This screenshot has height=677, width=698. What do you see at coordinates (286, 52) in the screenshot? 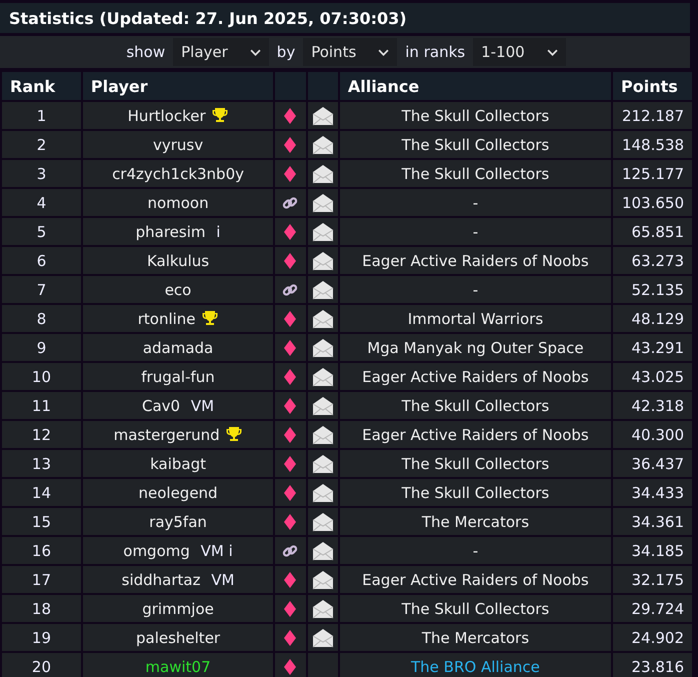
I see `filter-label: by` at bounding box center [286, 52].